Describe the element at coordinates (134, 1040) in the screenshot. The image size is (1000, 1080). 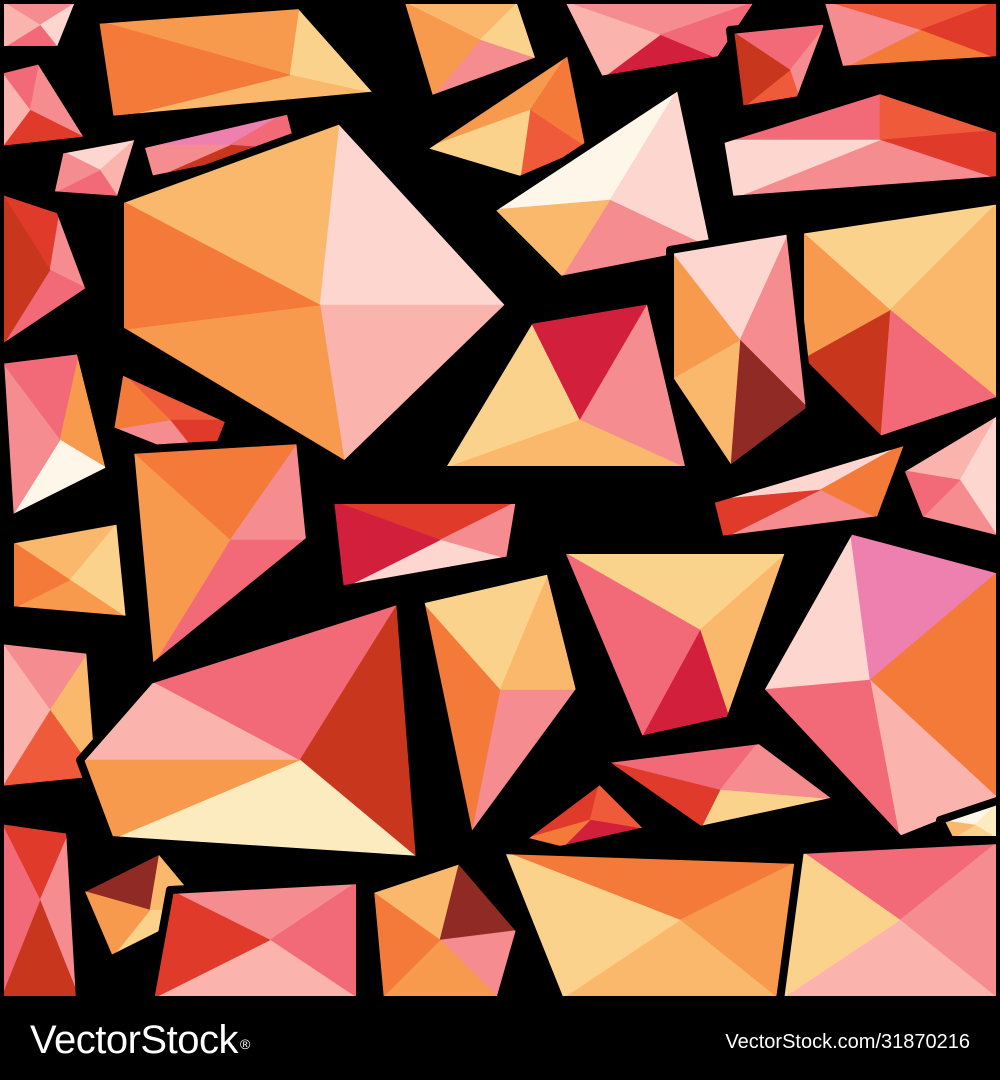
I see `brand-name: VectorStock` at that location.